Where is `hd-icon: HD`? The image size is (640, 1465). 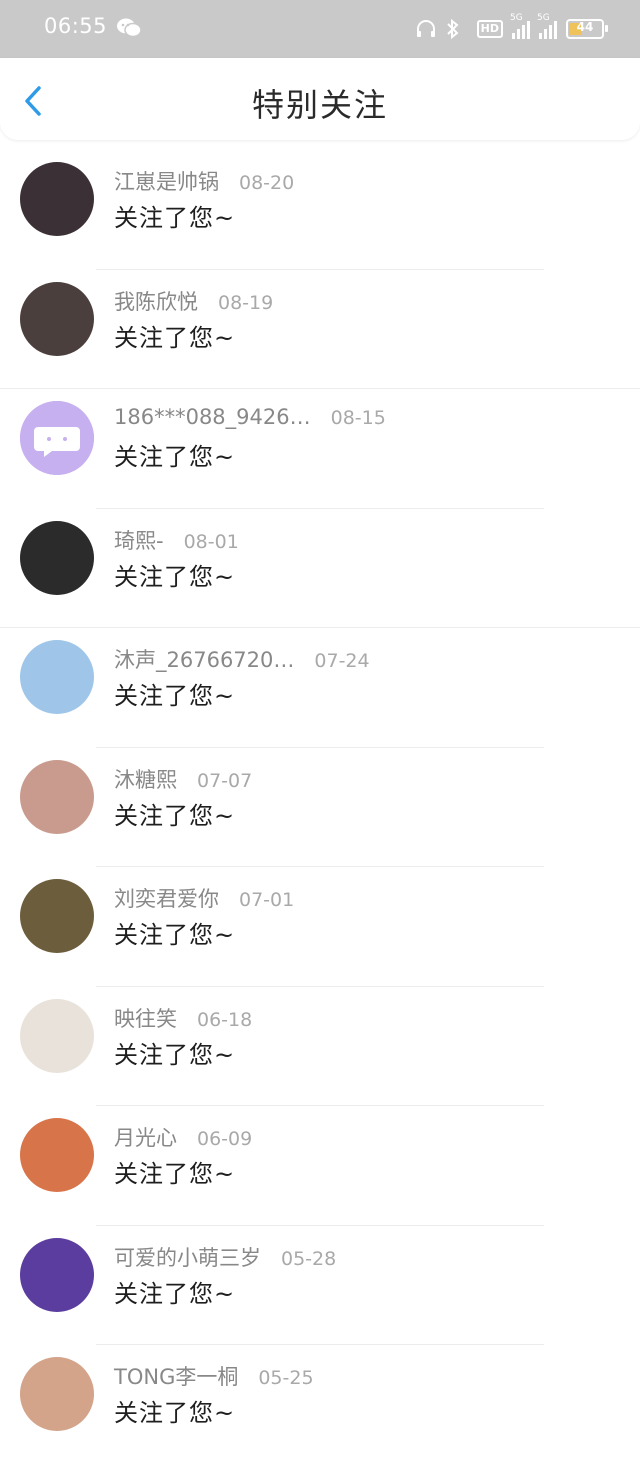
hd-icon: HD is located at coordinates (489, 29).